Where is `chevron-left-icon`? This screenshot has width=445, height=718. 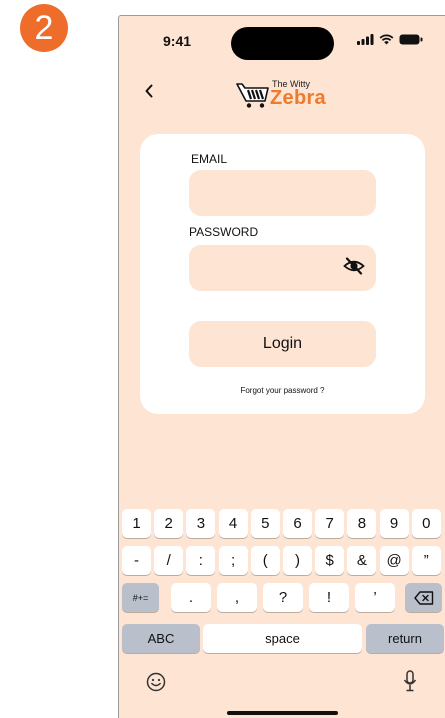 chevron-left-icon is located at coordinates (149, 91).